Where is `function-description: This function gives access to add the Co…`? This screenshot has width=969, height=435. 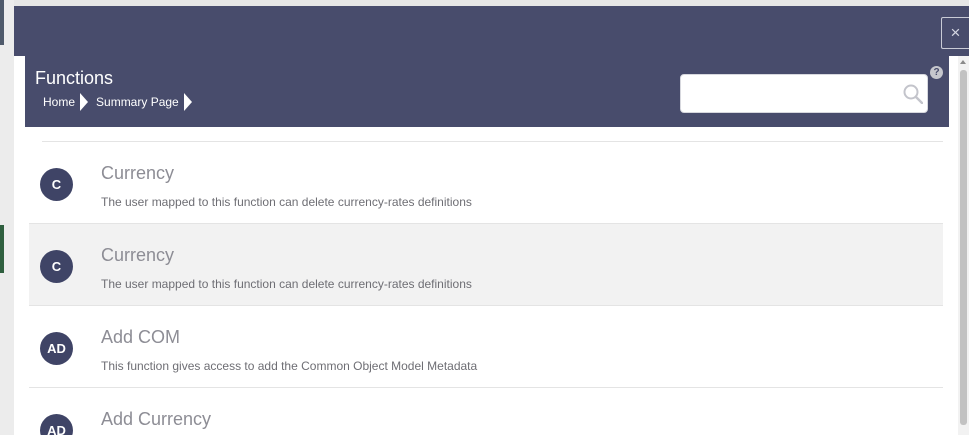
function-description: This function gives access to add the Co… is located at coordinates (289, 366).